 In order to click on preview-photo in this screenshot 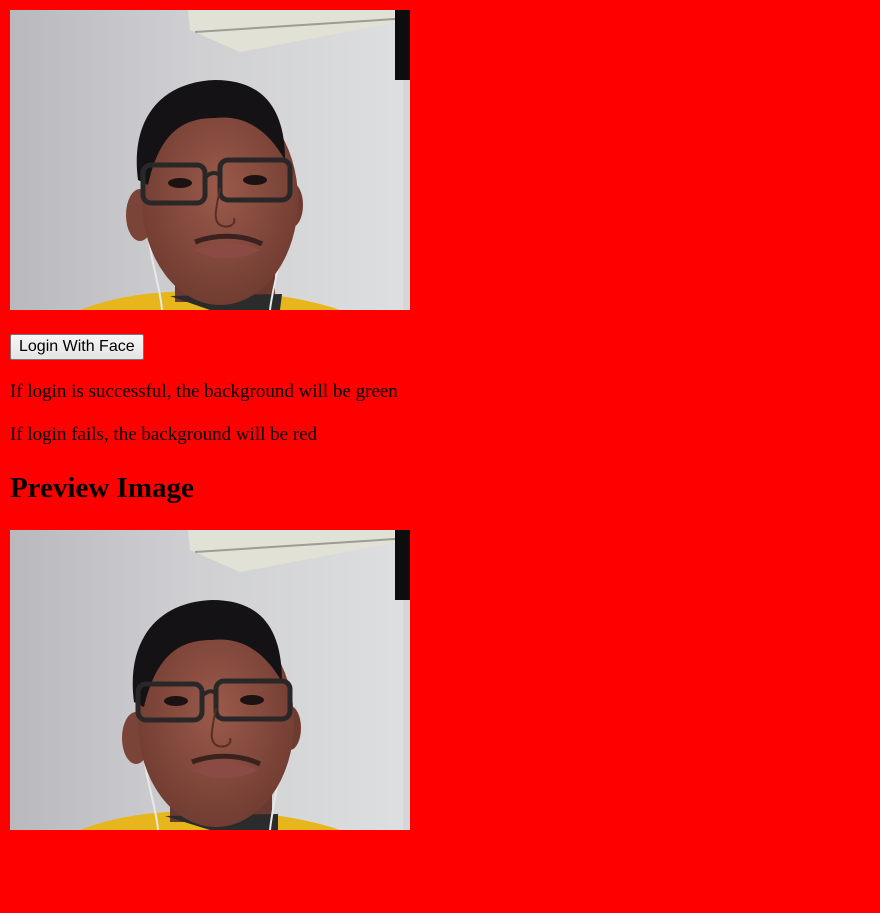, I will do `click(210, 680)`.